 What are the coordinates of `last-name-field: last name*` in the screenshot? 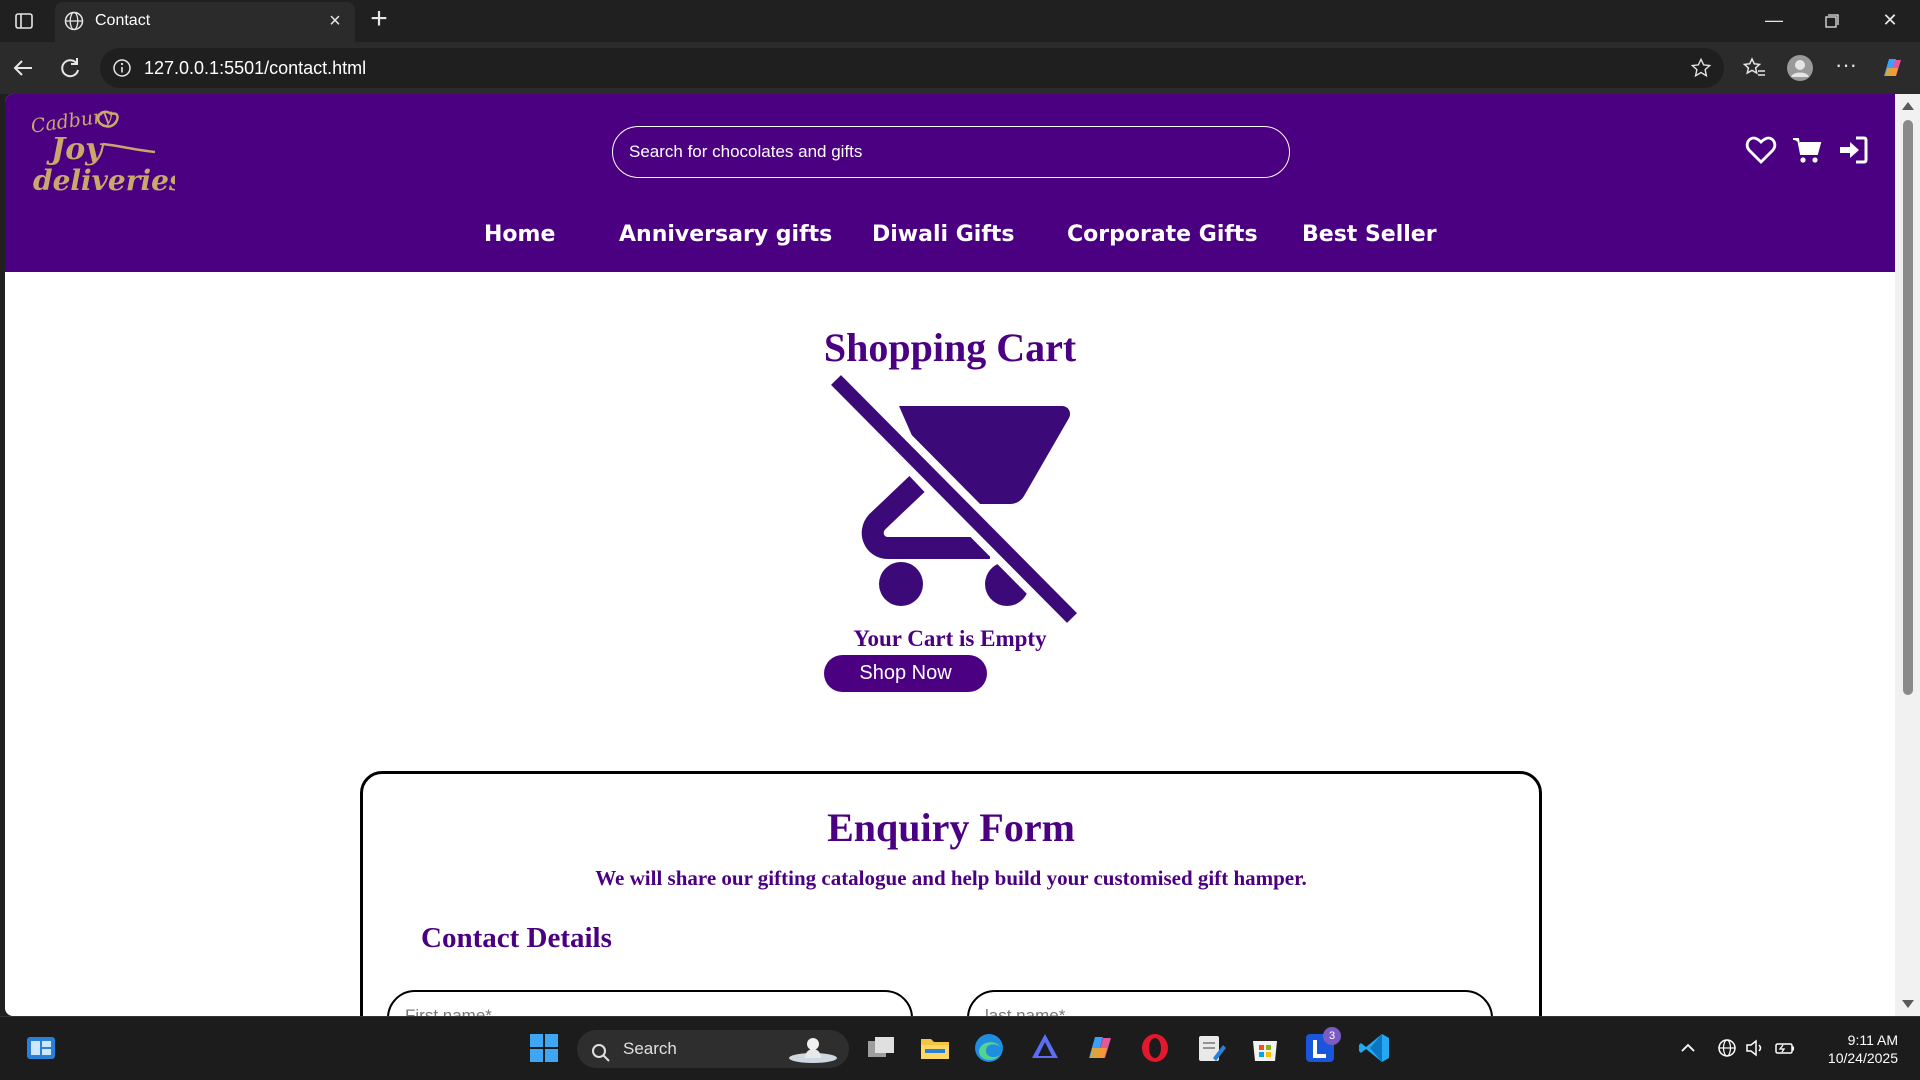 It's located at (1230, 1003).